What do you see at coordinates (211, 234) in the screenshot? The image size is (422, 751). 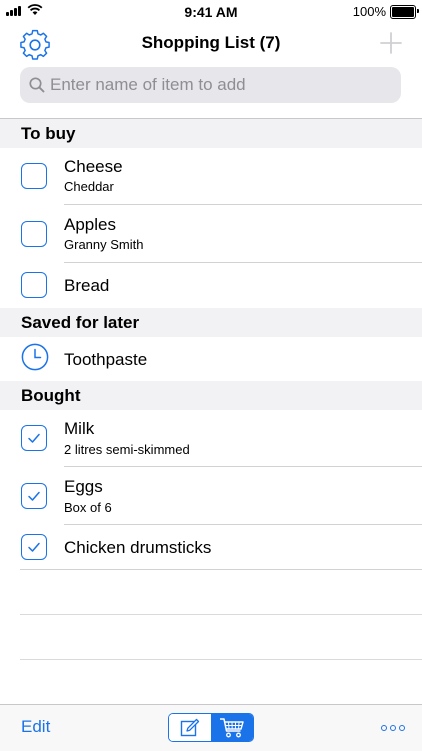 I see `list-item-apples: Apples Granny Smith` at bounding box center [211, 234].